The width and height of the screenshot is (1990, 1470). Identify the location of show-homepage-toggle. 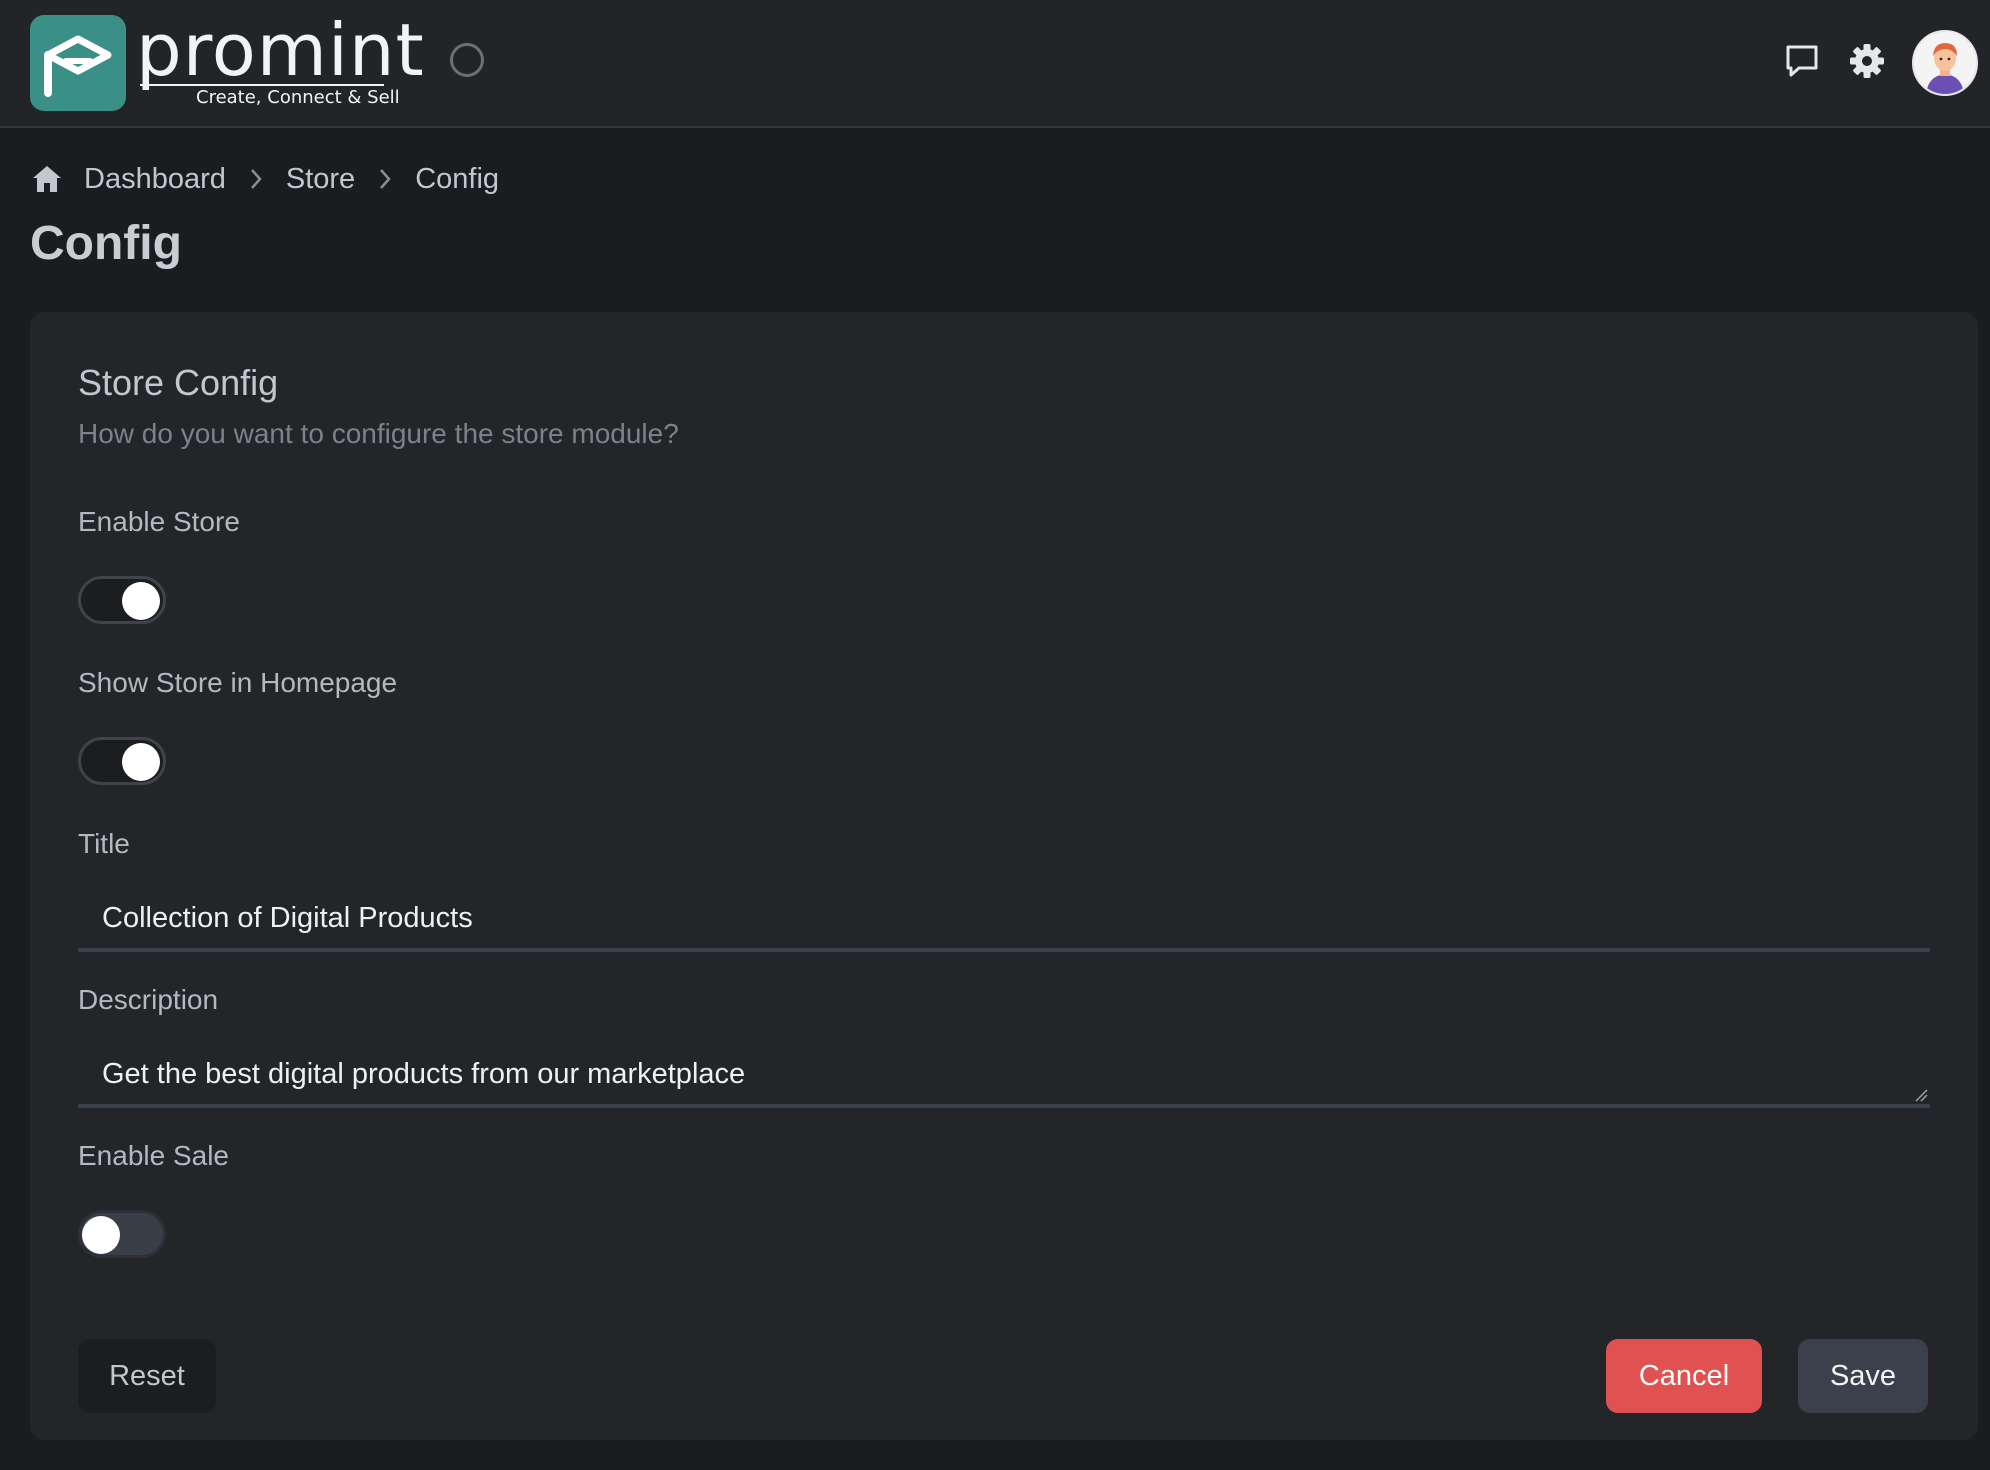
(122, 761).